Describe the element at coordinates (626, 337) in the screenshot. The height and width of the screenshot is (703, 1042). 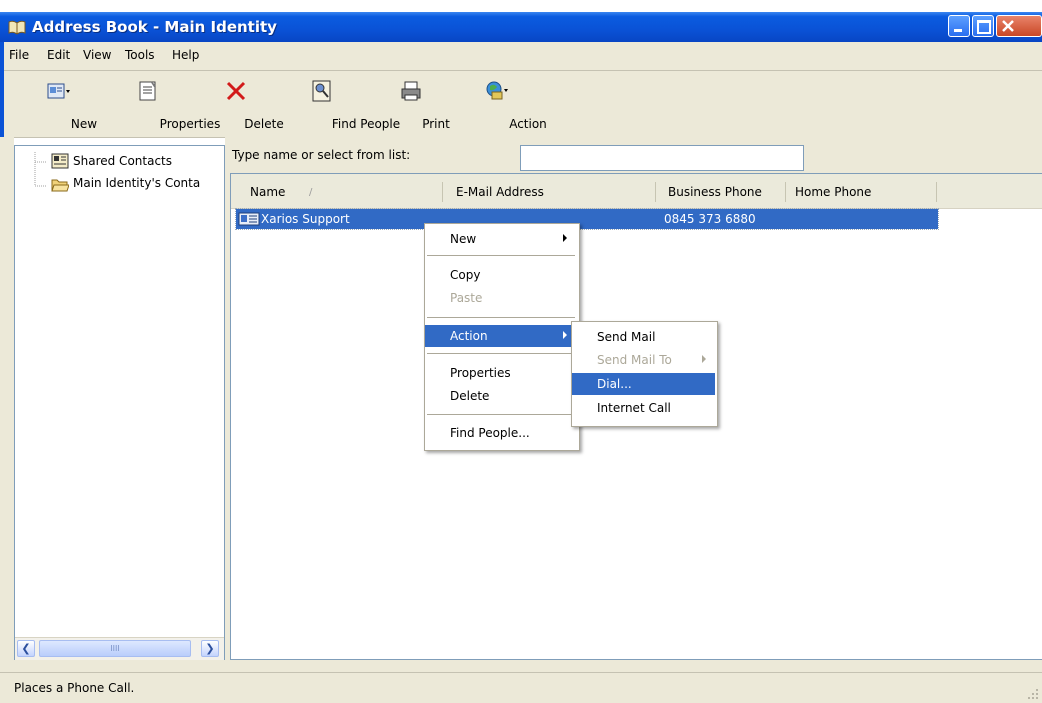
I see `submenu-item-label: Send Mail` at that location.